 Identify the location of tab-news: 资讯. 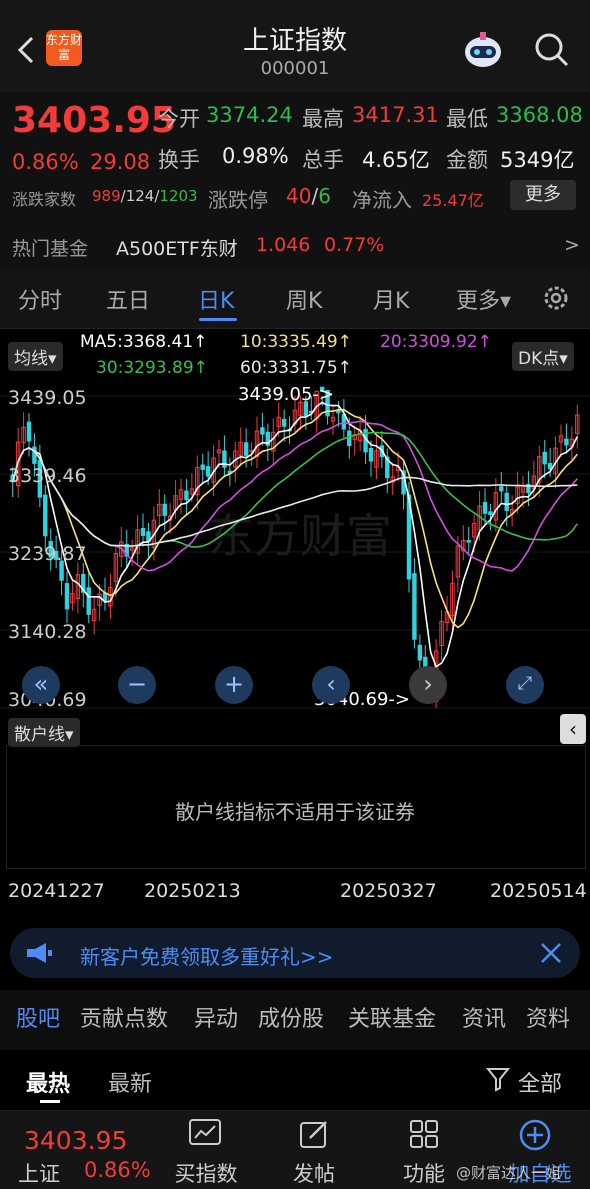
(484, 1017).